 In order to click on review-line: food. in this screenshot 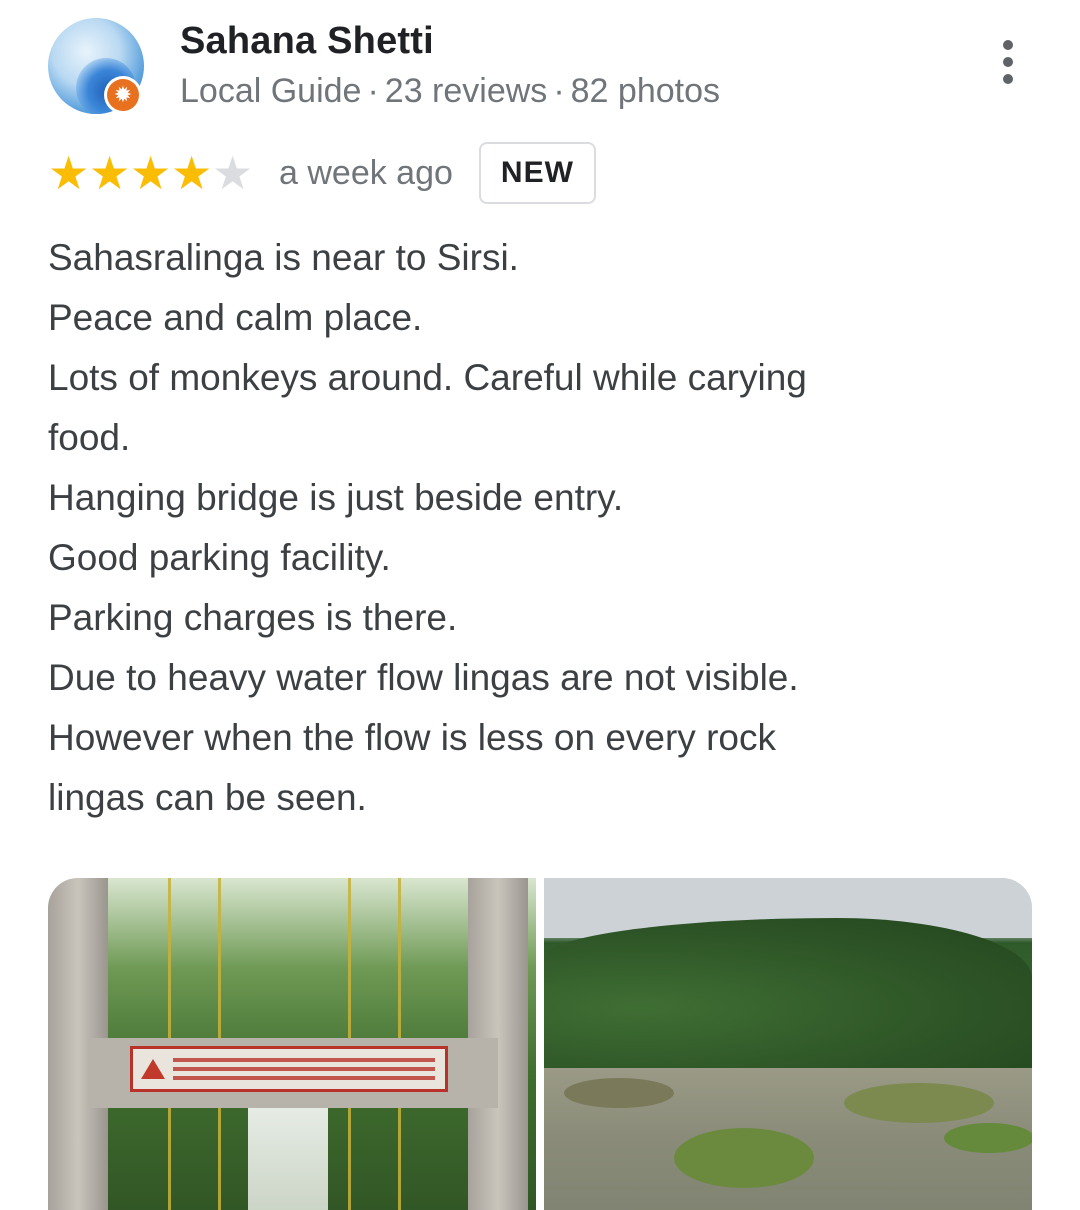, I will do `click(89, 437)`.